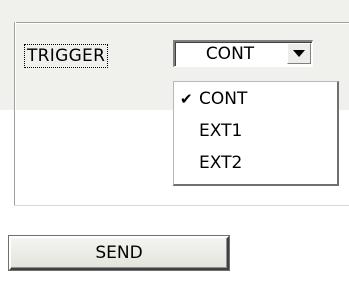  What do you see at coordinates (254, 99) in the screenshot?
I see `dropdown-option-cont: ✔ CONT` at bounding box center [254, 99].